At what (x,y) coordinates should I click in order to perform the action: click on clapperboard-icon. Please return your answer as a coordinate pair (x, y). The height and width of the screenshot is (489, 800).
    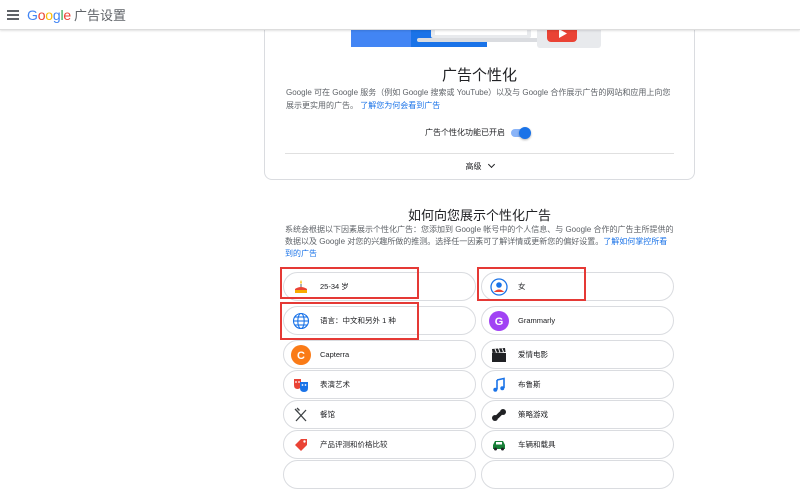
    Looking at the image, I should click on (499, 355).